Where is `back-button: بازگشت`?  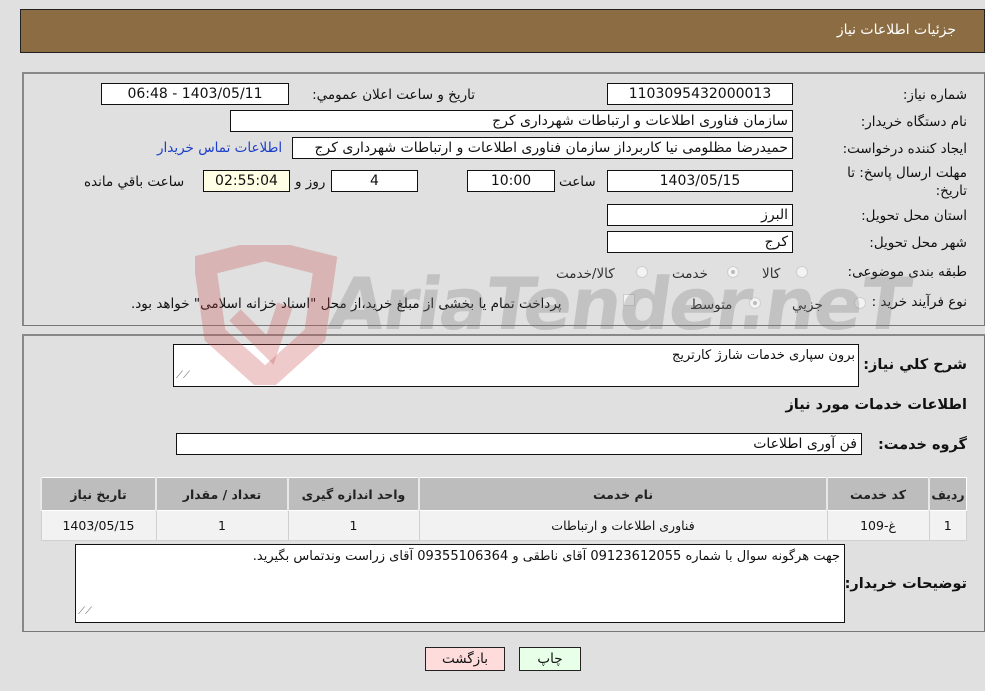
back-button: بازگشت is located at coordinates (465, 659).